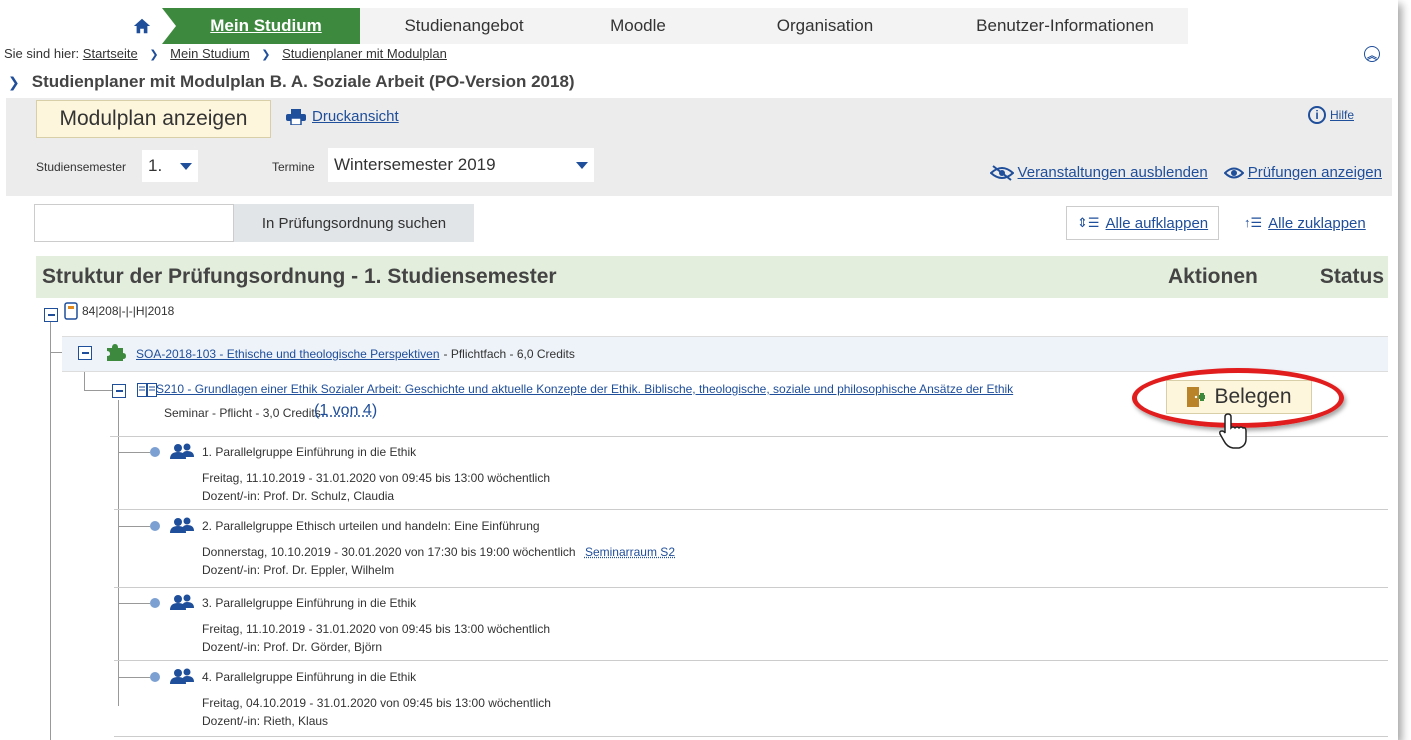 Image resolution: width=1411 pixels, height=740 pixels. I want to click on tree-line, so click(50, 529).